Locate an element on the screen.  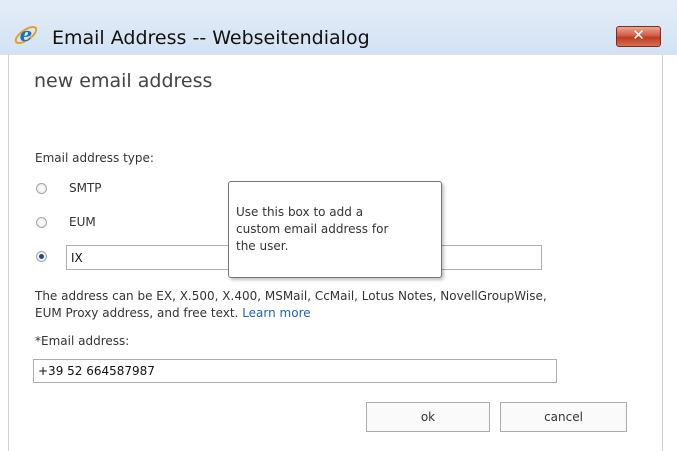
internet-explorer-icon: e is located at coordinates (26, 35).